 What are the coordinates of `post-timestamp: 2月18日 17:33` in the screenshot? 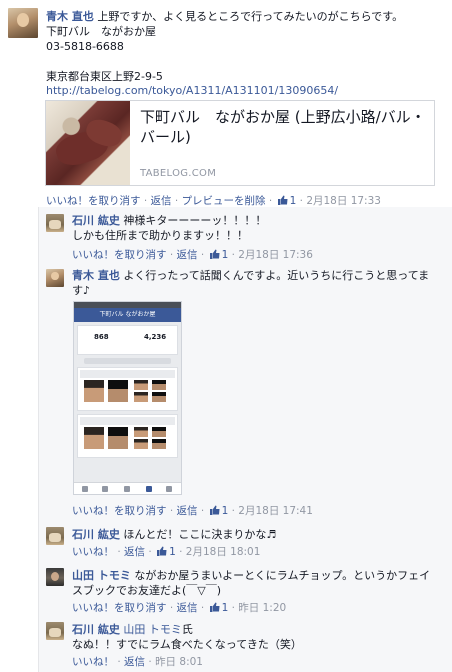 It's located at (343, 201).